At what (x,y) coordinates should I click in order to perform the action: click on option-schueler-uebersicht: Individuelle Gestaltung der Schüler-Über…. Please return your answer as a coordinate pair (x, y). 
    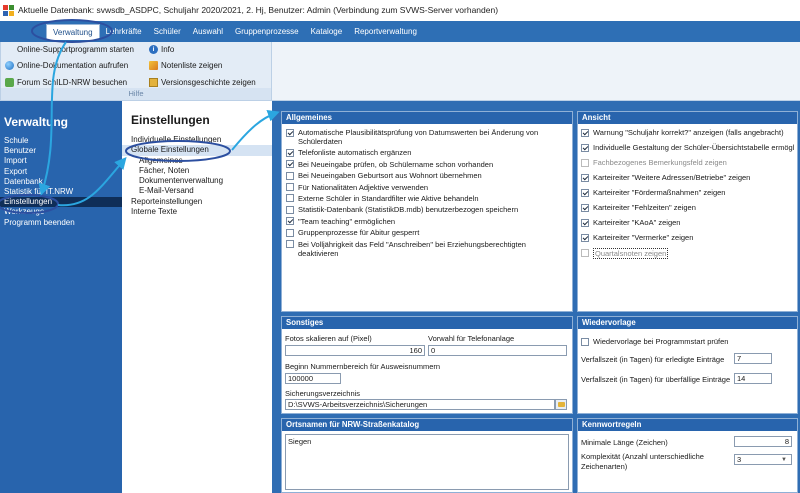
    Looking at the image, I should click on (687, 147).